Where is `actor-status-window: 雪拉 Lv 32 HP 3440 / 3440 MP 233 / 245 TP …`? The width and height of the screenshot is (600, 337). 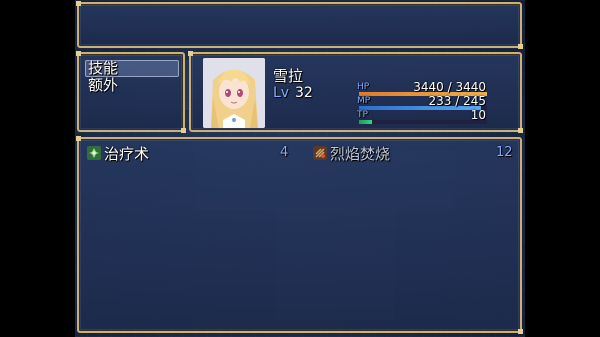 actor-status-window: 雪拉 Lv 32 HP 3440 / 3440 MP 233 / 245 TP … is located at coordinates (355, 92).